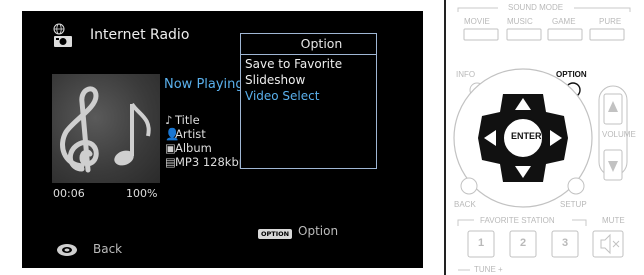 The height and width of the screenshot is (275, 644). What do you see at coordinates (481, 243) in the screenshot?
I see `favorite-1-button: 1` at bounding box center [481, 243].